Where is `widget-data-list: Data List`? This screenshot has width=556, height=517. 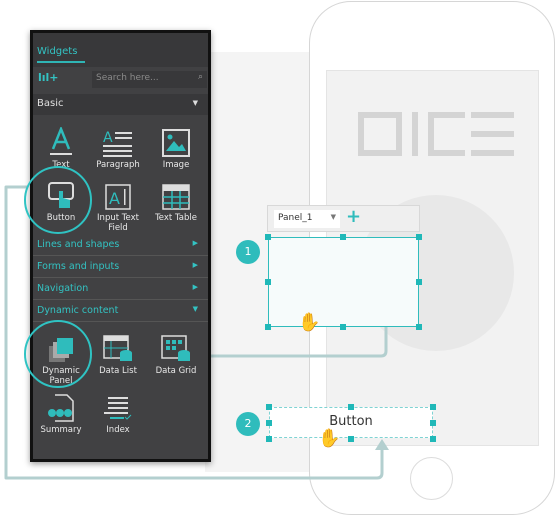 widget-data-list: Data List is located at coordinates (118, 353).